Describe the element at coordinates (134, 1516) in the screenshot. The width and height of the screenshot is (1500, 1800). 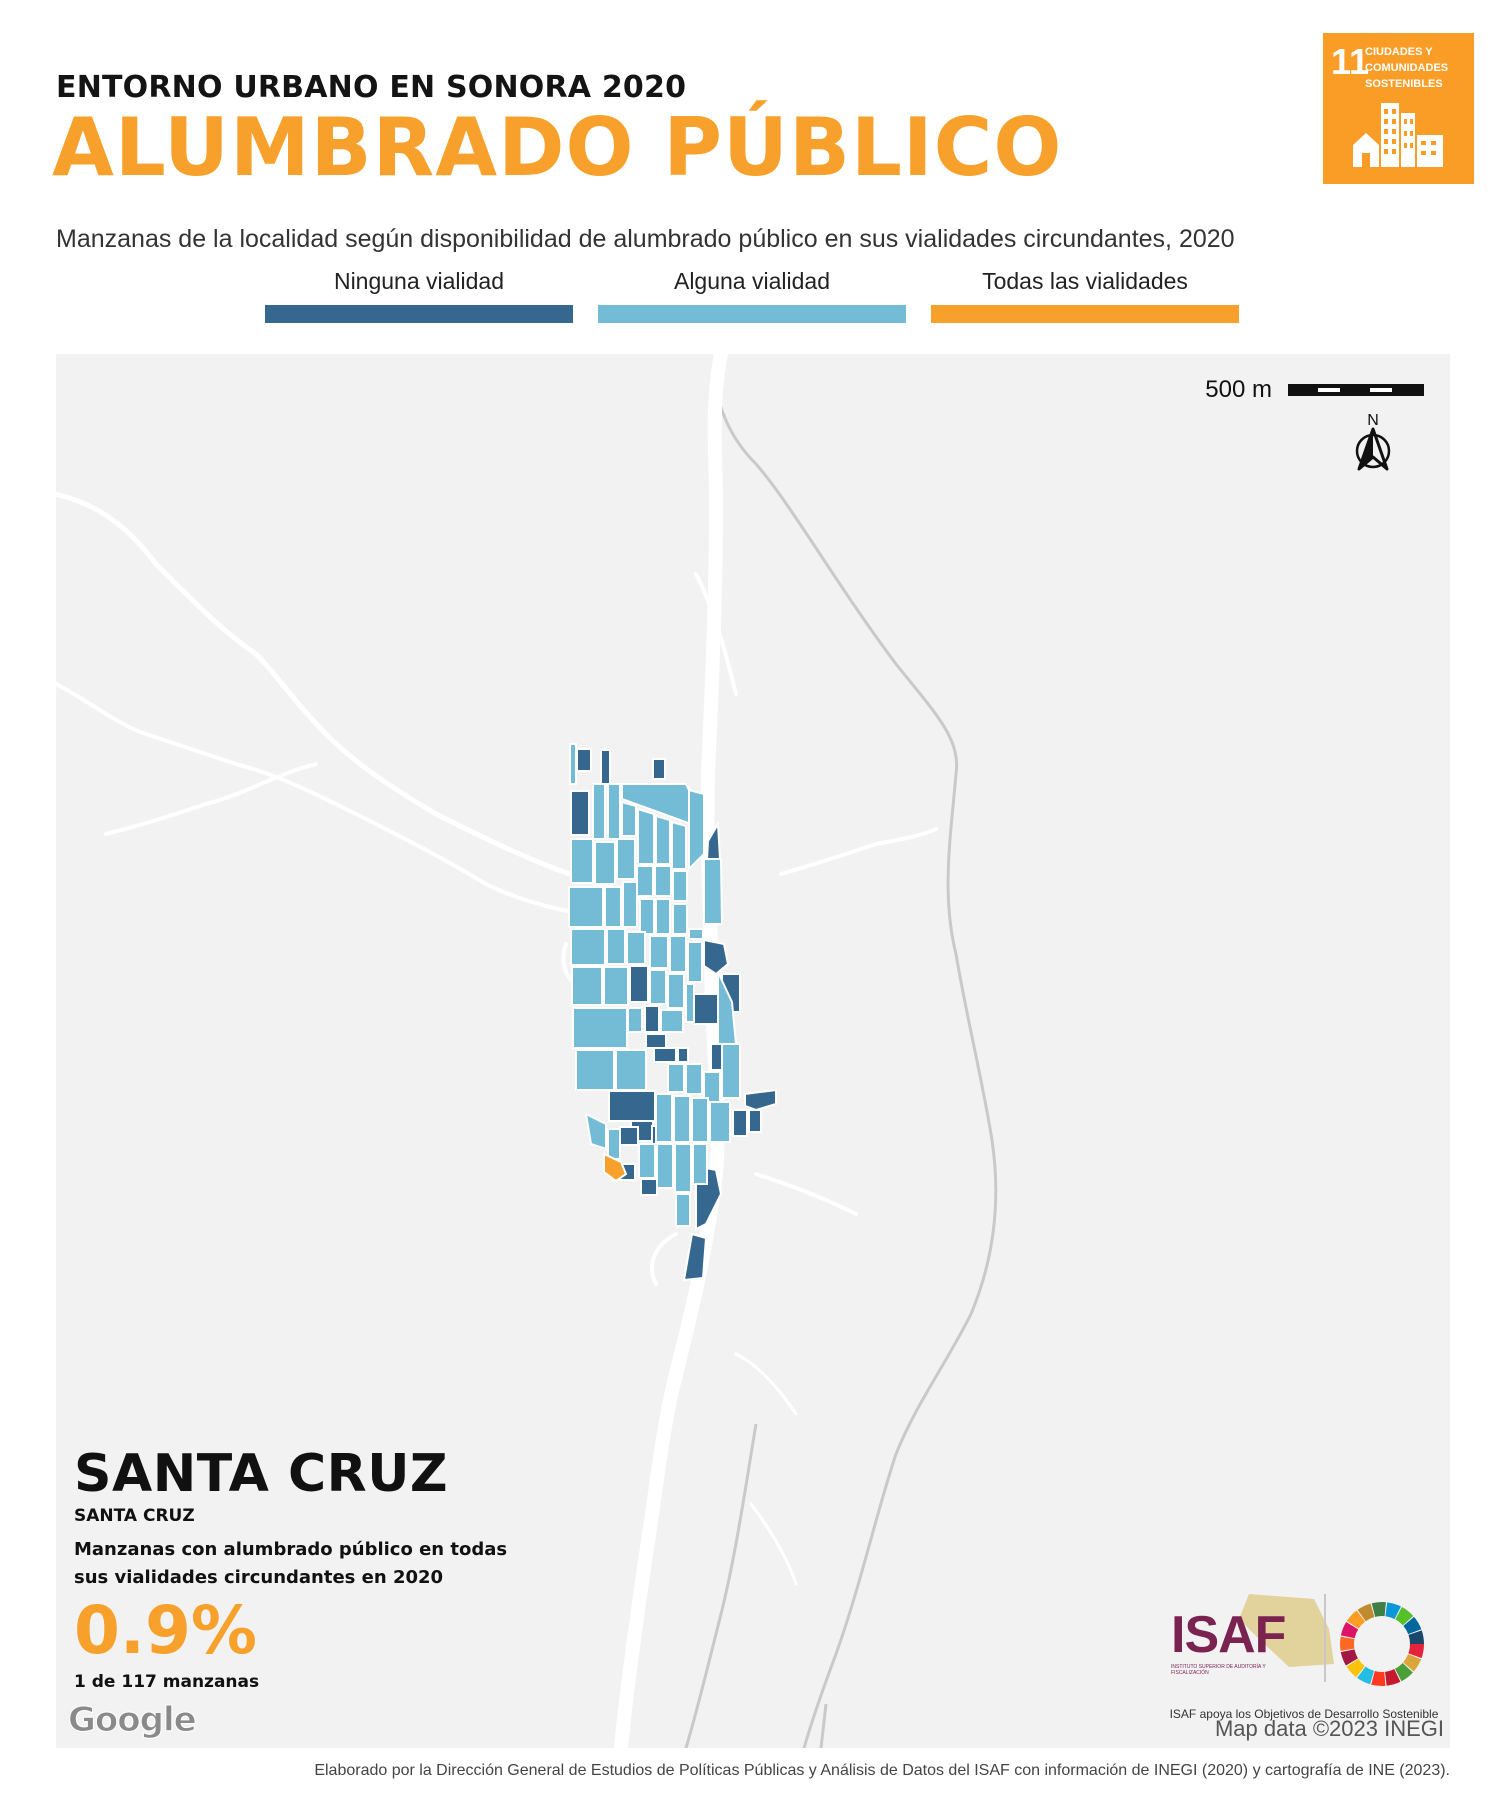
I see `locality-name: SANTA CRUZ` at that location.